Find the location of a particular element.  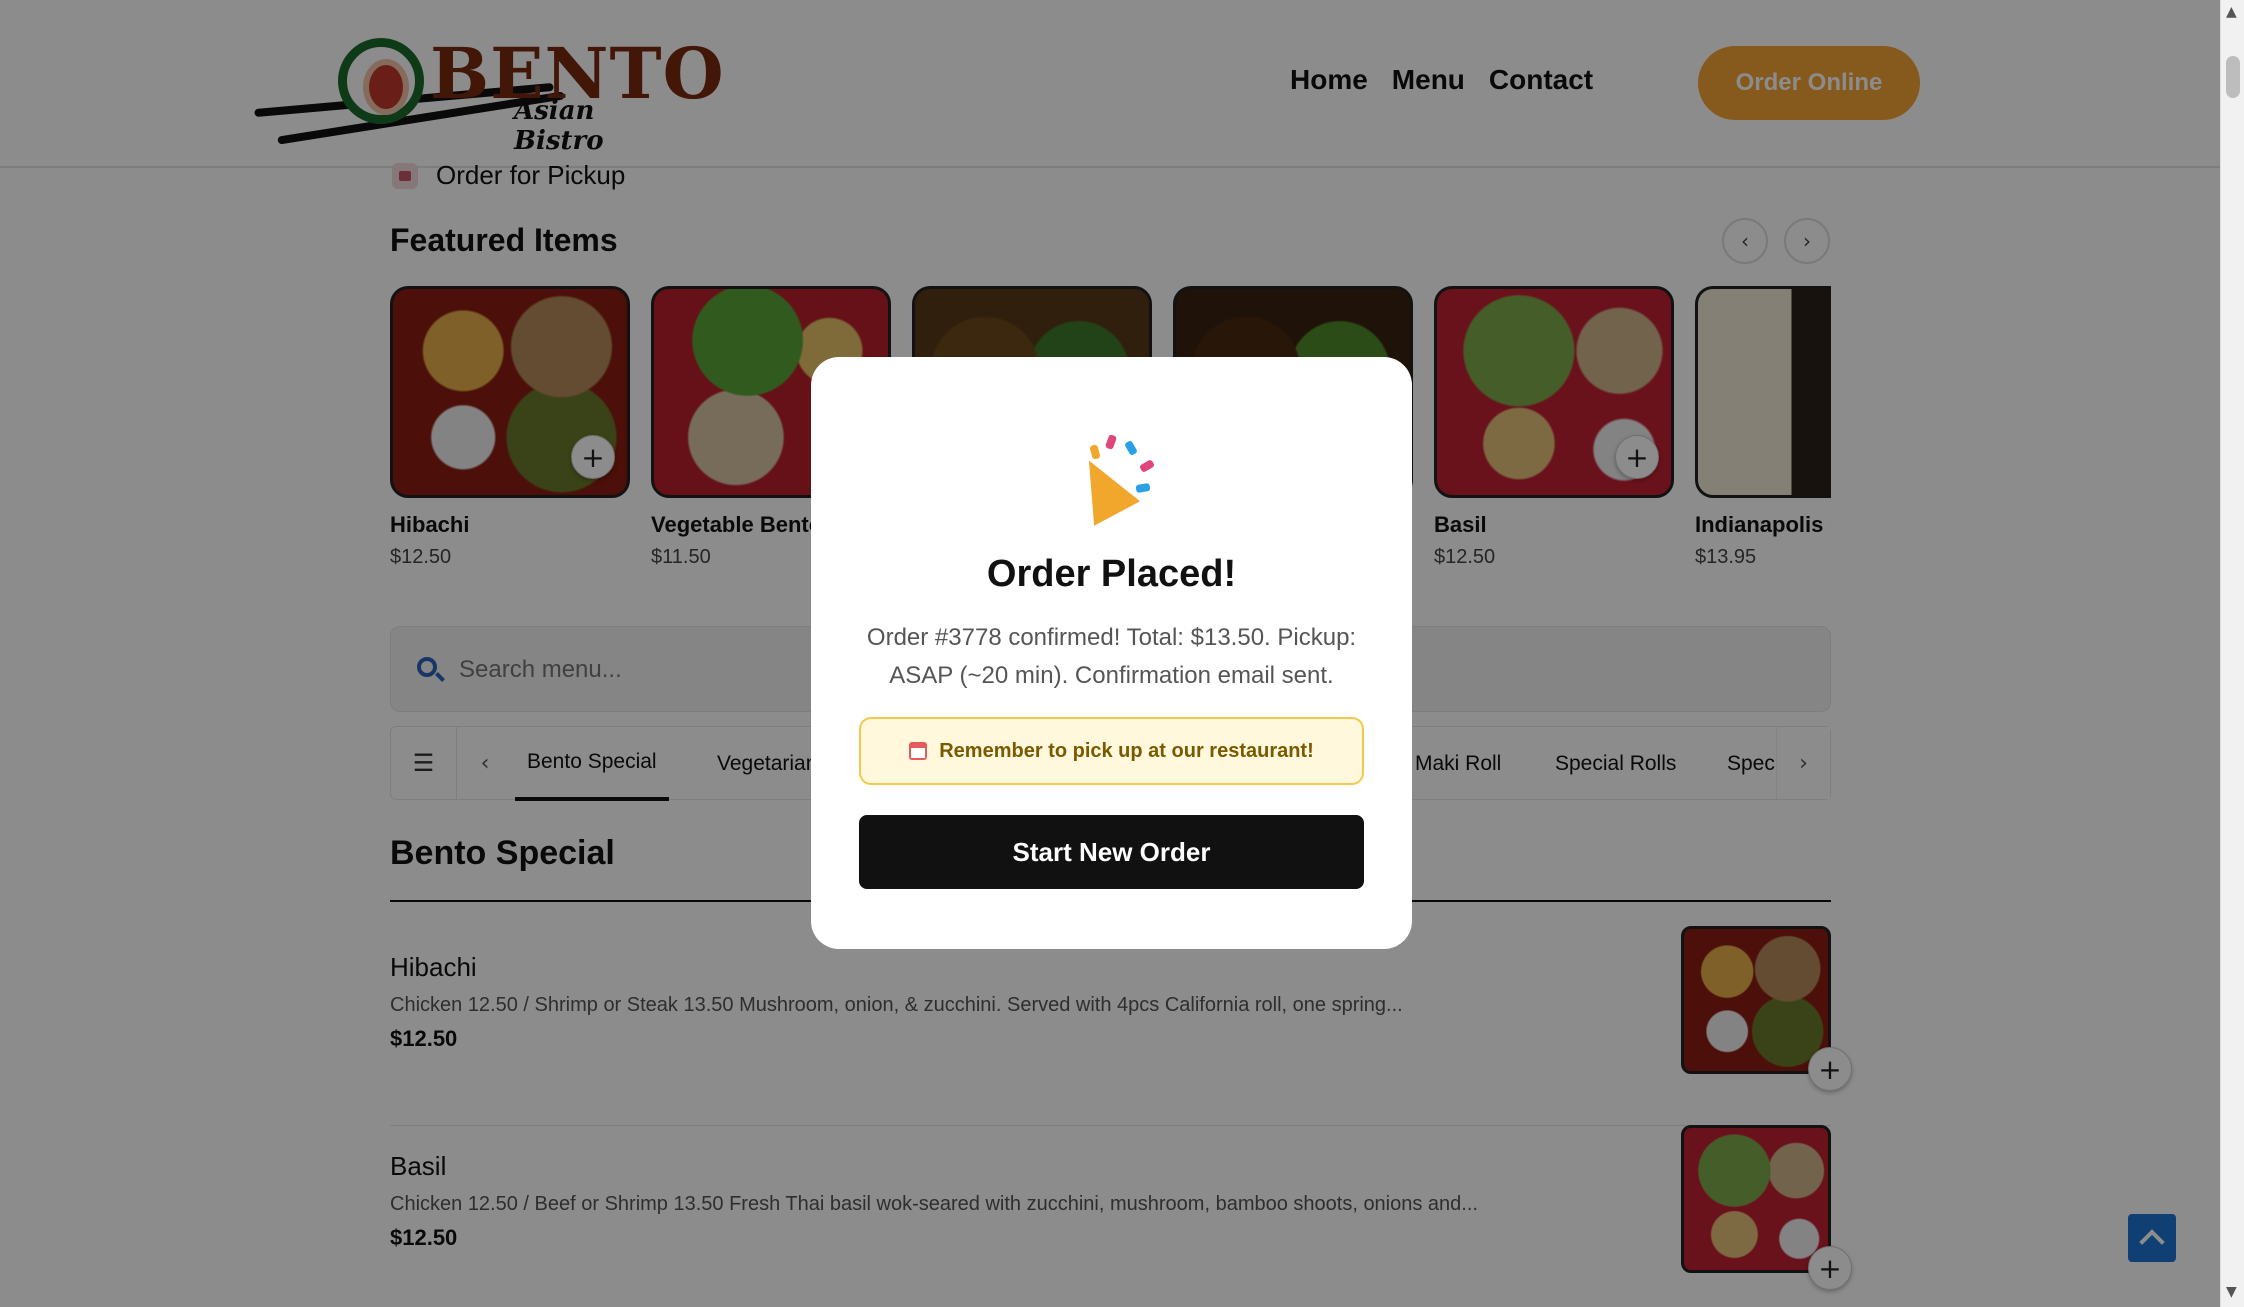

pickup-reminder-banner: Remember to pick up at our restaurant! is located at coordinates (1111, 751).